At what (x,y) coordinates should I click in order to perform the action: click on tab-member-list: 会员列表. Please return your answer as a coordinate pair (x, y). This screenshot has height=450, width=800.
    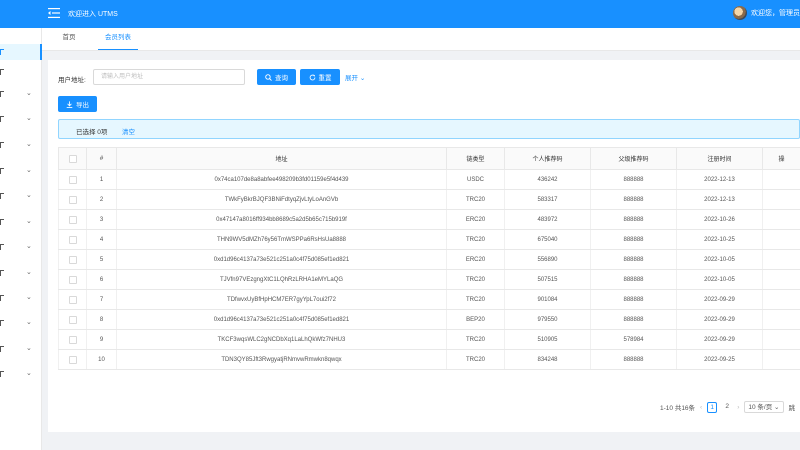
    Looking at the image, I should click on (118, 39).